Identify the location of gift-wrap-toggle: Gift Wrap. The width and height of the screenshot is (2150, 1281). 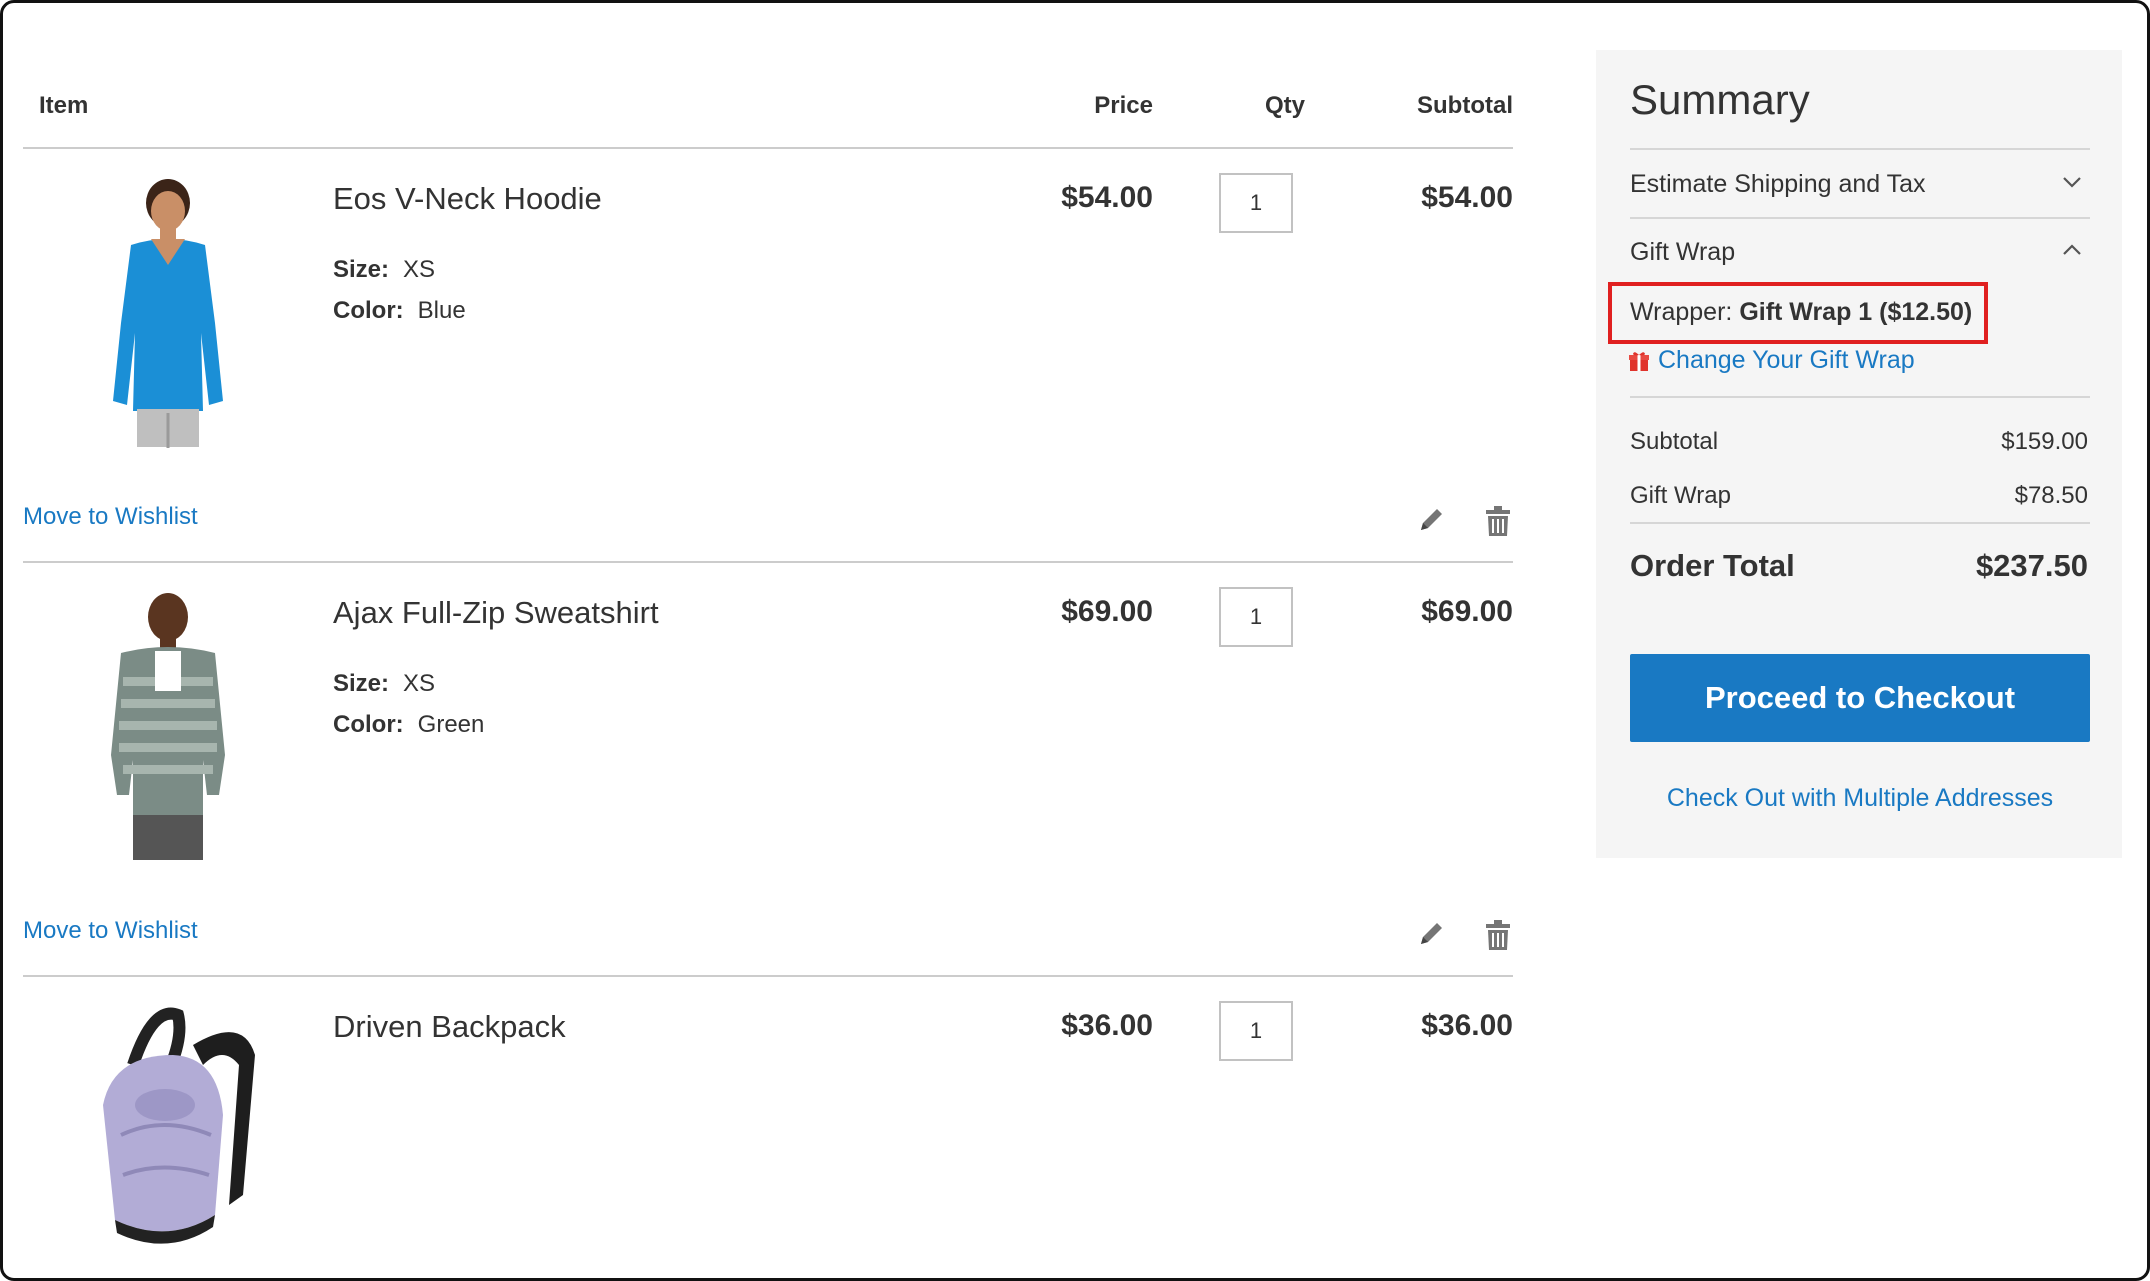
(1682, 252).